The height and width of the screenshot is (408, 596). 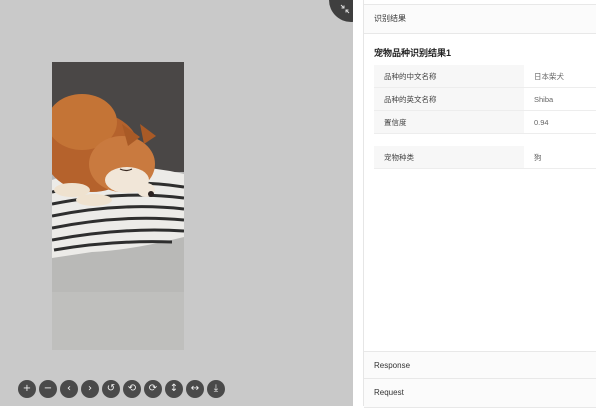 What do you see at coordinates (449, 99) in the screenshot?
I see `row-key: 品种的英文名称` at bounding box center [449, 99].